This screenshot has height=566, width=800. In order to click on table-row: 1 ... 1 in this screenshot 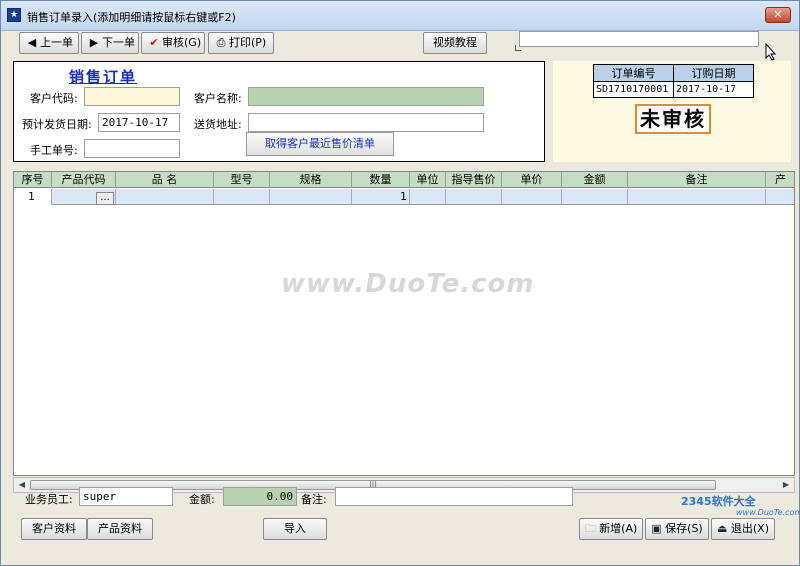, I will do `click(404, 197)`.